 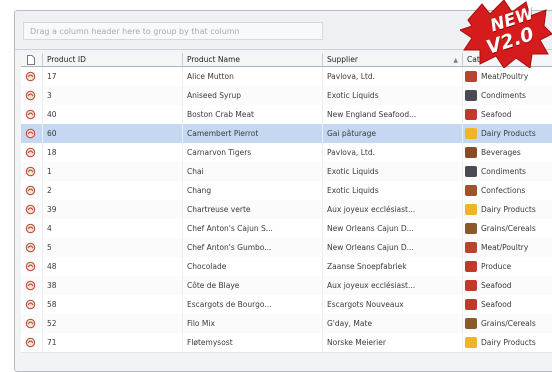 I want to click on cell-product-name: Boston Crab Meat, so click(x=253, y=114).